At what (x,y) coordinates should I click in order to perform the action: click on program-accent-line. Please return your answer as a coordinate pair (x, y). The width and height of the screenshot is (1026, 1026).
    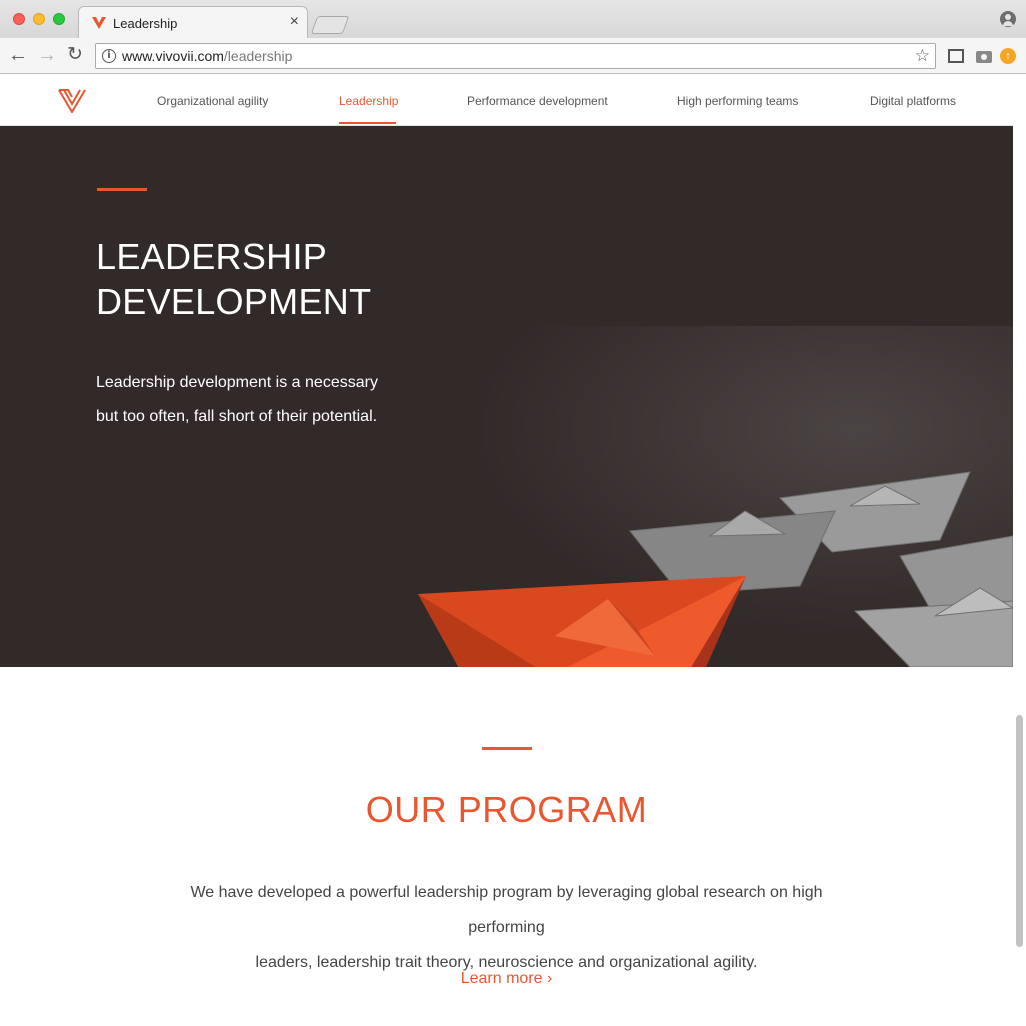
    Looking at the image, I should click on (507, 748).